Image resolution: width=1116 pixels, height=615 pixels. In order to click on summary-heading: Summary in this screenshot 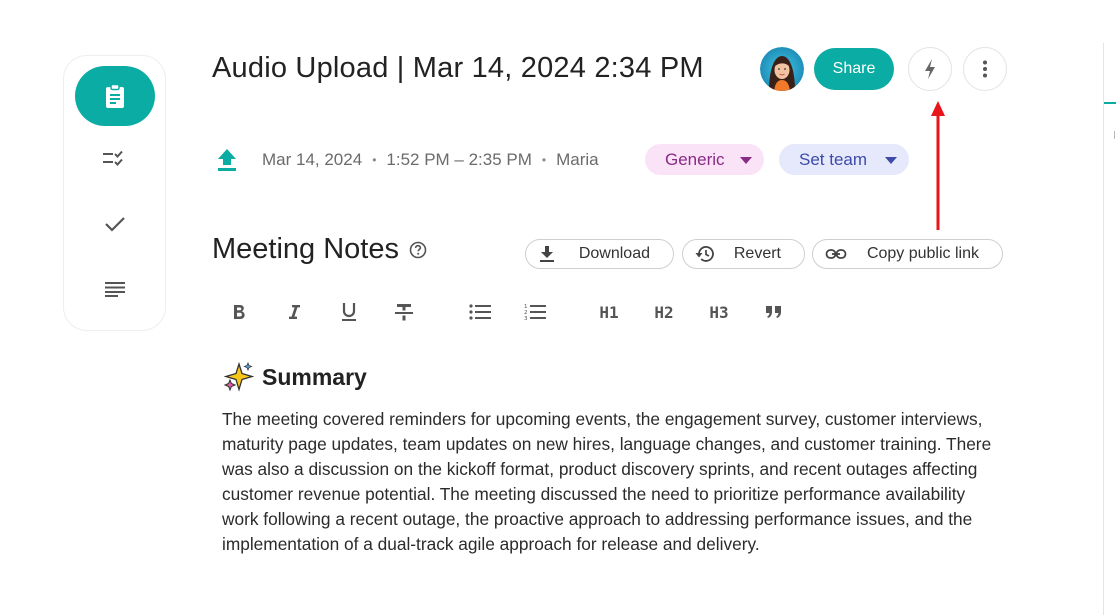, I will do `click(295, 377)`.